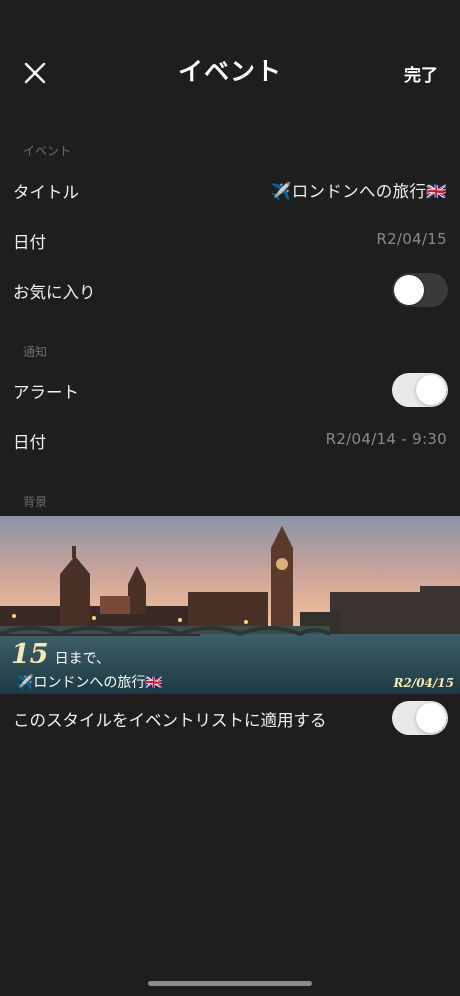 The height and width of the screenshot is (996, 460). I want to click on notification-date-label: 日付, so click(29, 442).